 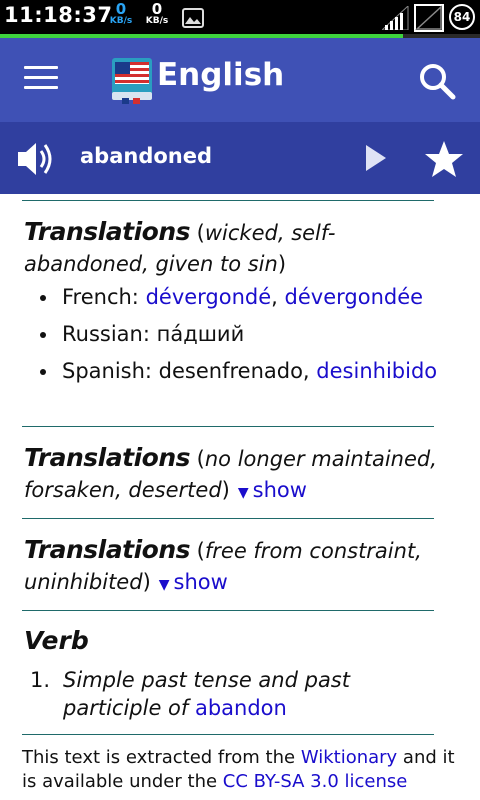 What do you see at coordinates (234, 371) in the screenshot?
I see `list-item: Spanish: desenfrenado, desinhibido` at bounding box center [234, 371].